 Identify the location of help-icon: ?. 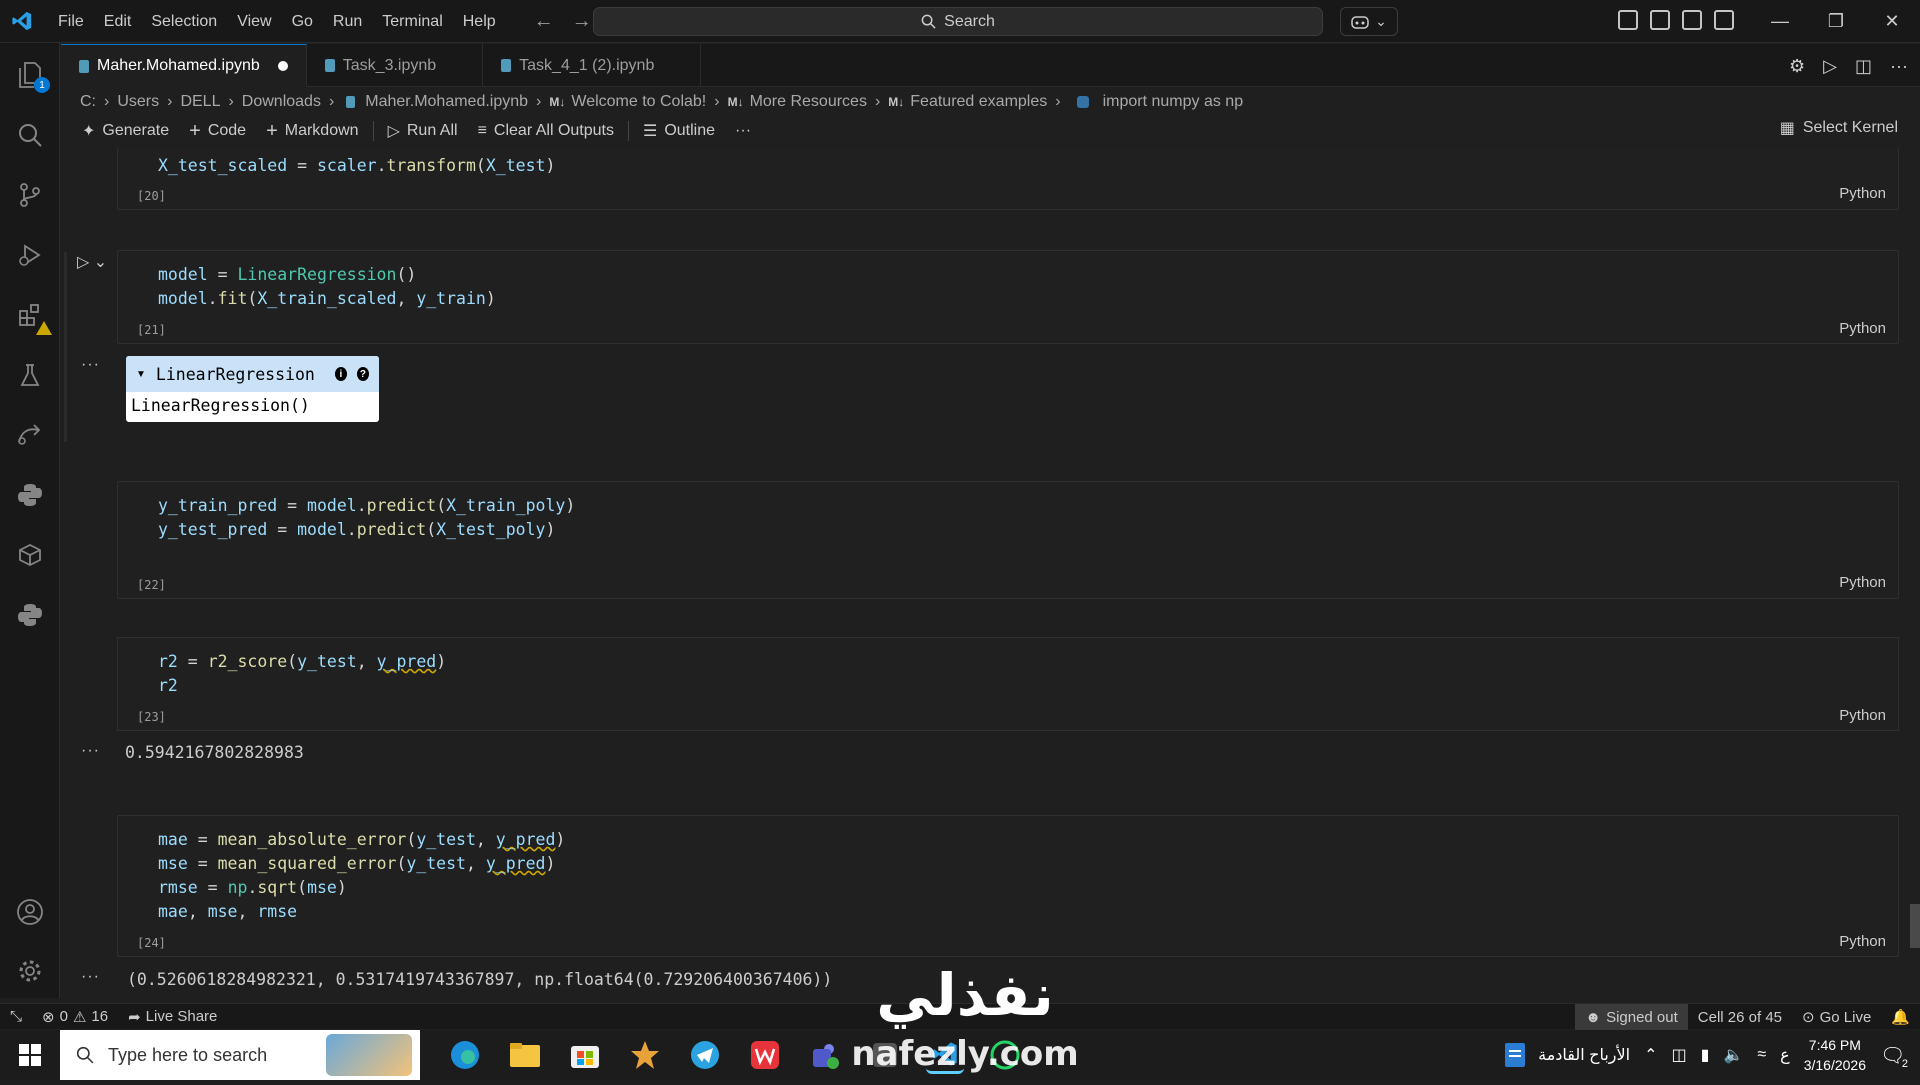
(362, 374).